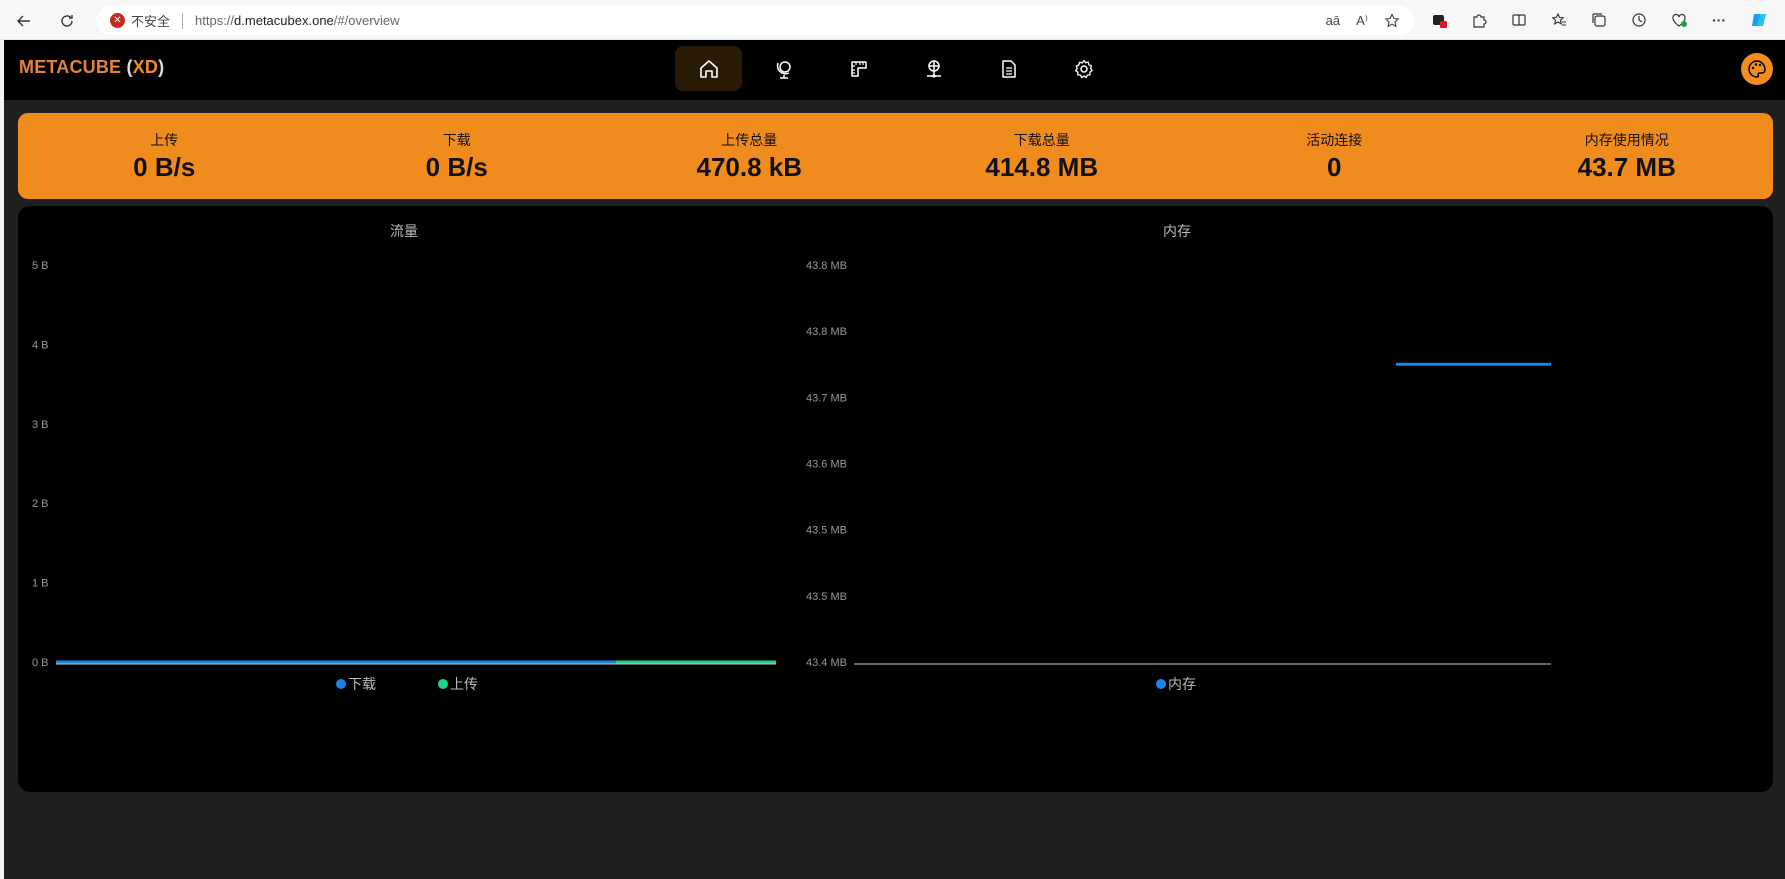 Image resolution: width=1785 pixels, height=879 pixels. I want to click on reload-button, so click(67, 21).